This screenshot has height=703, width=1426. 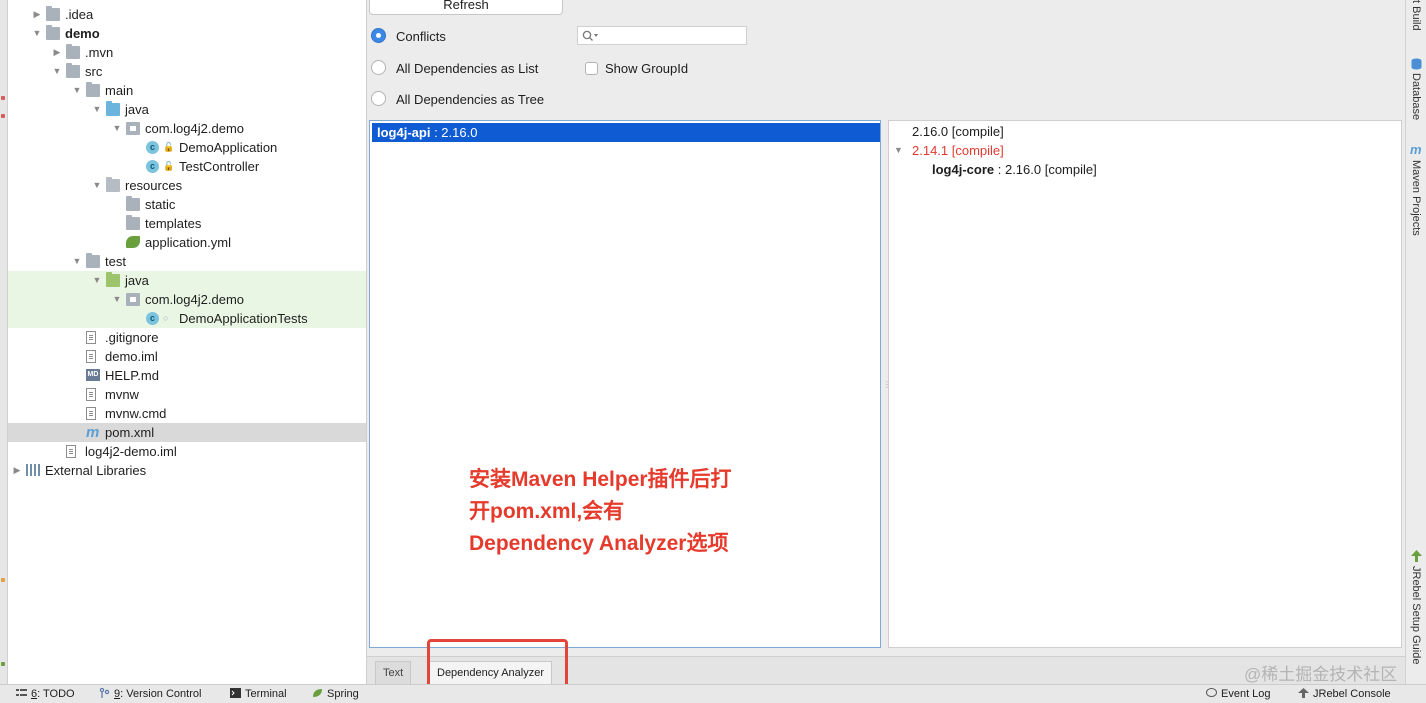 What do you see at coordinates (187, 52) in the screenshot?
I see `tree-row: ▶ .mvn` at bounding box center [187, 52].